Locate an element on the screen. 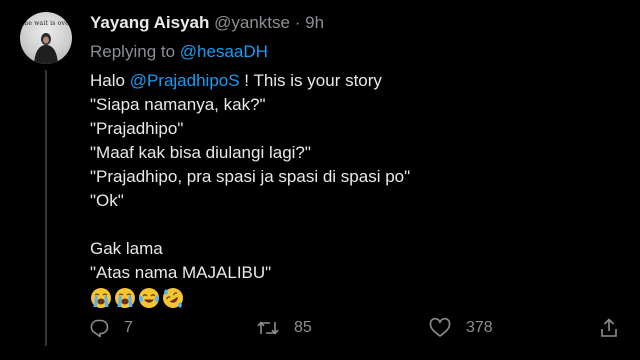 Image resolution: width=640 pixels, height=360 pixels. tweet-text: ! This is your story is located at coordinates (310, 80).